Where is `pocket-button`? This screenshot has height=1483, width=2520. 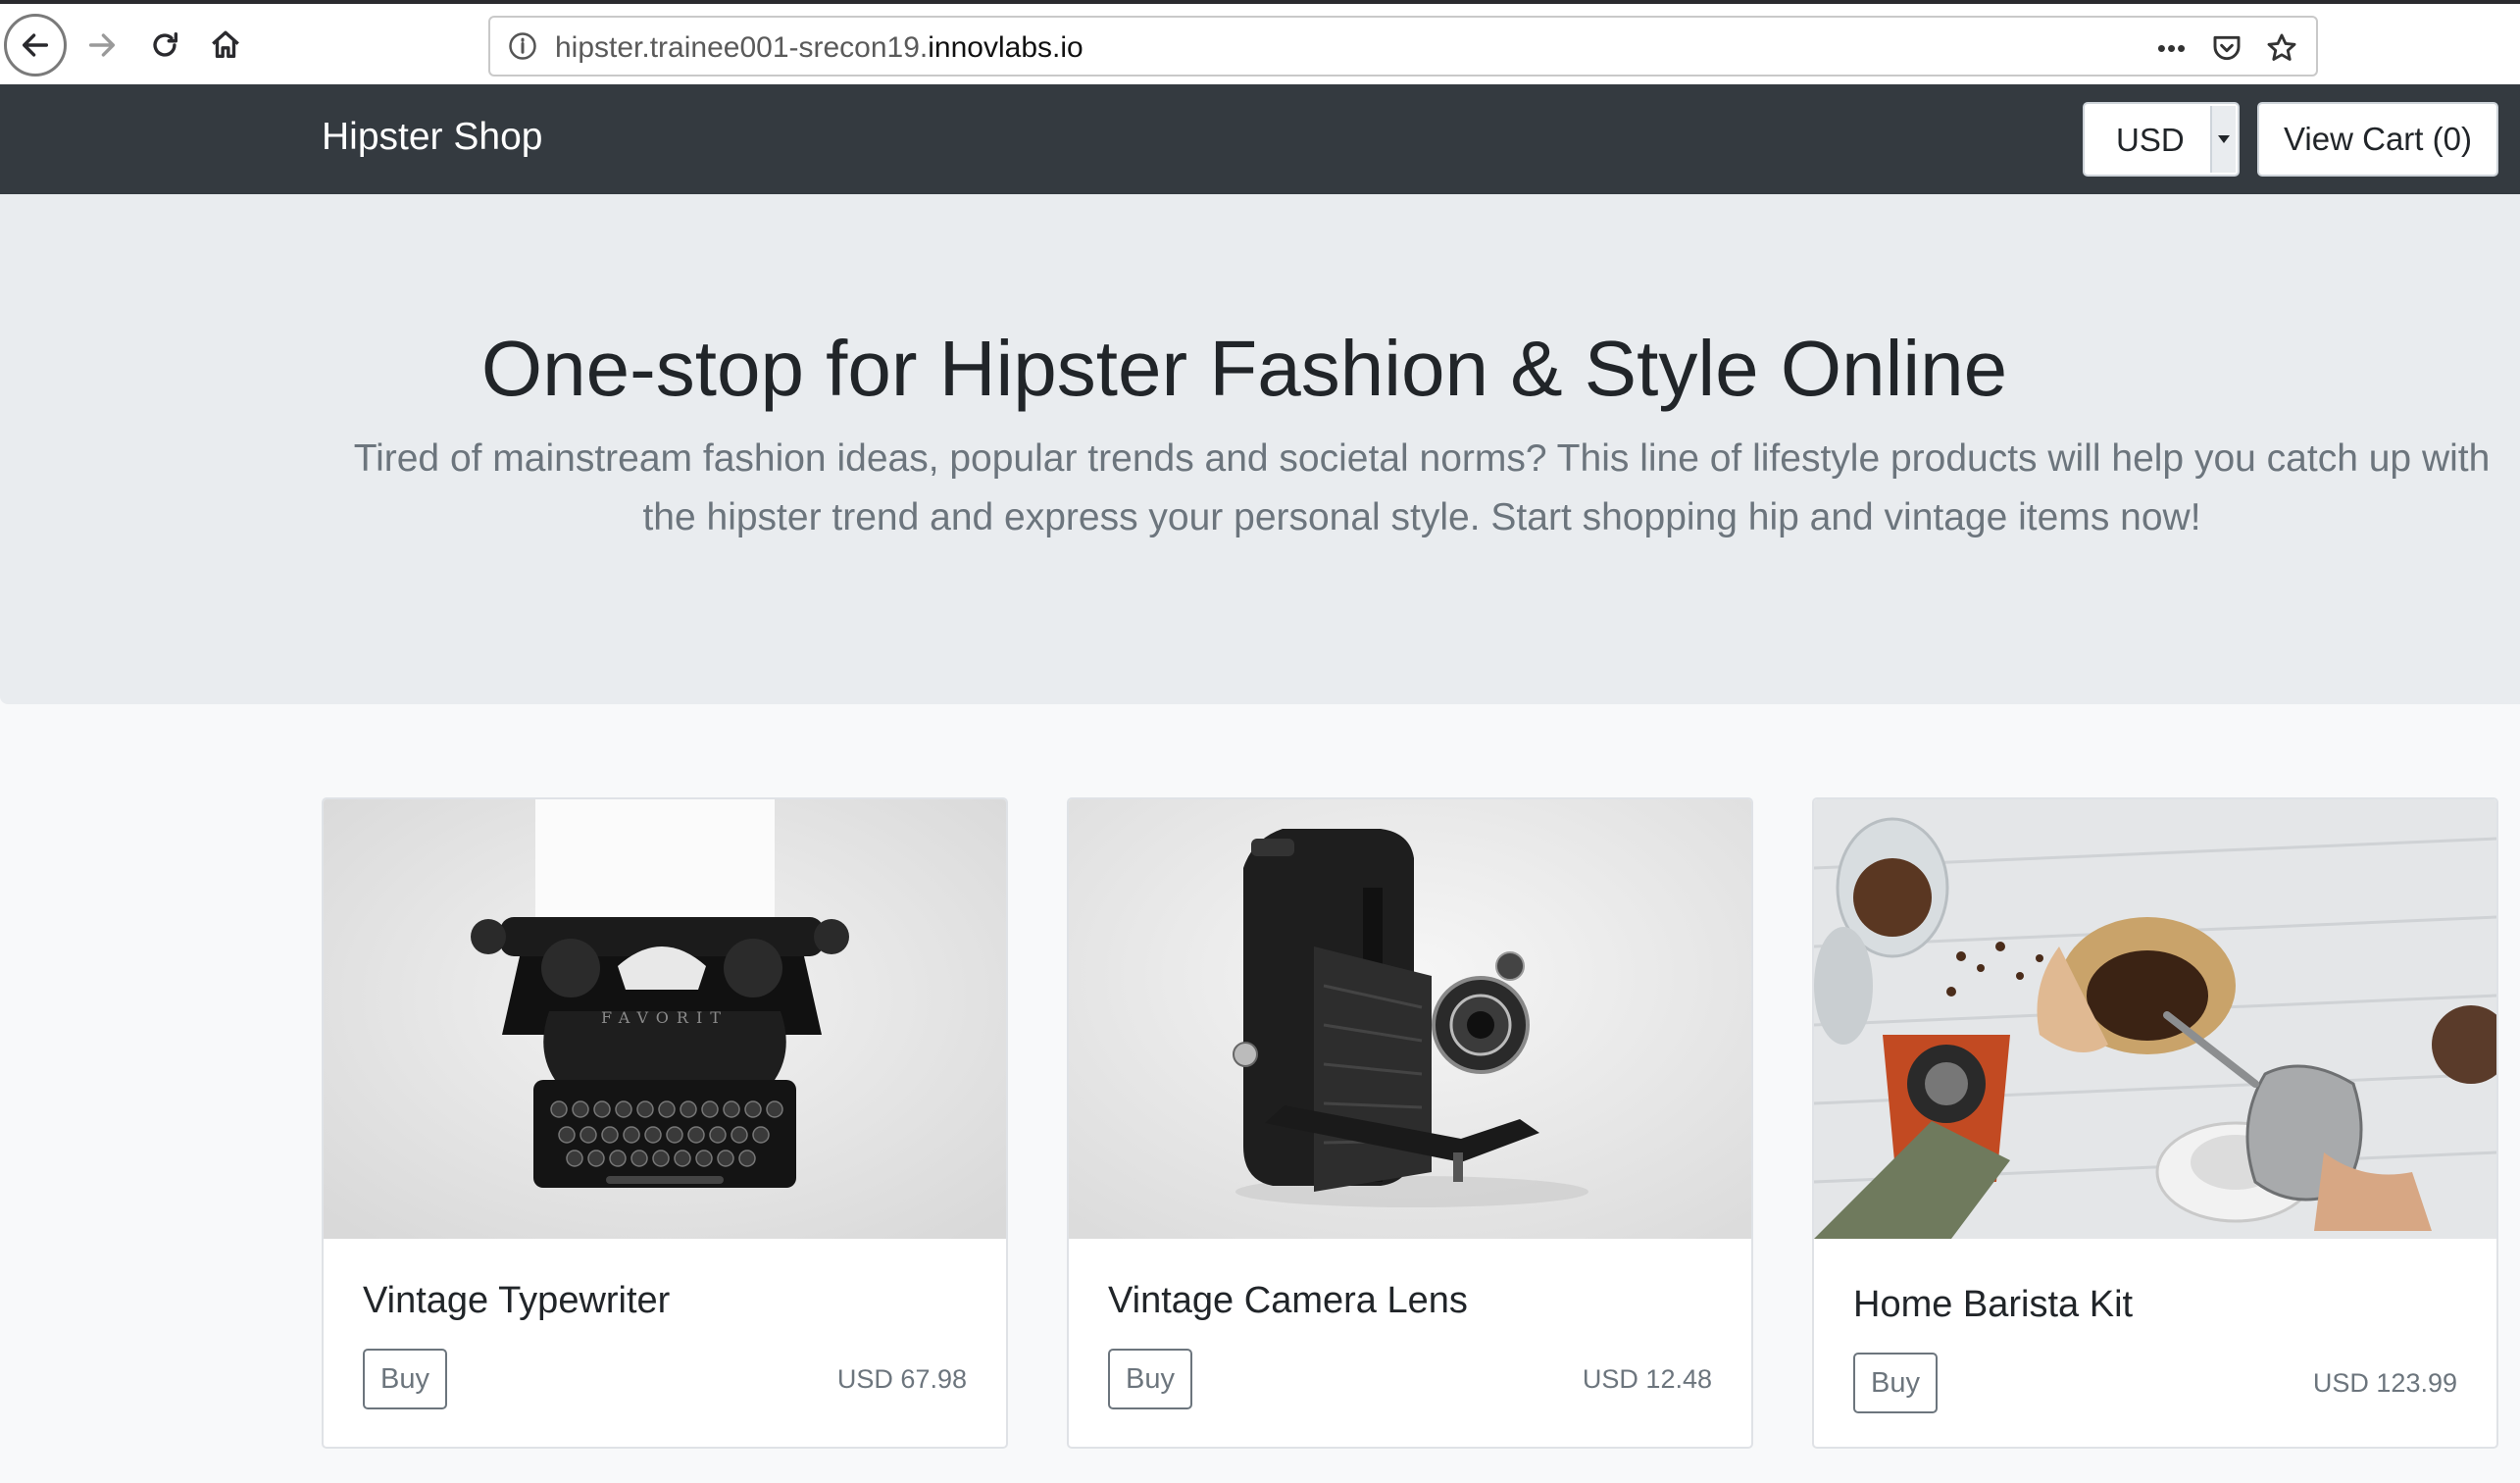
pocket-button is located at coordinates (2226, 48).